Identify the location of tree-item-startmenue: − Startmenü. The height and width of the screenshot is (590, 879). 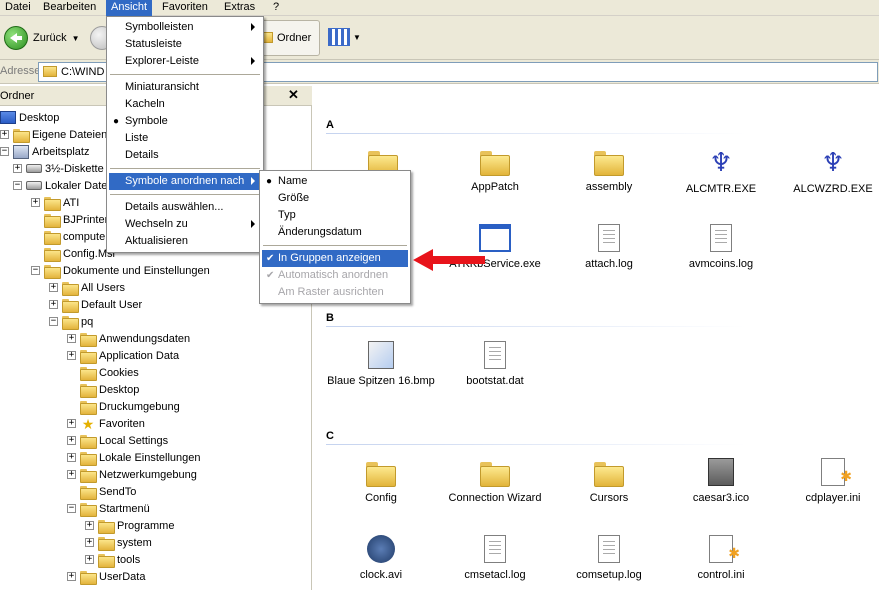
(108, 508).